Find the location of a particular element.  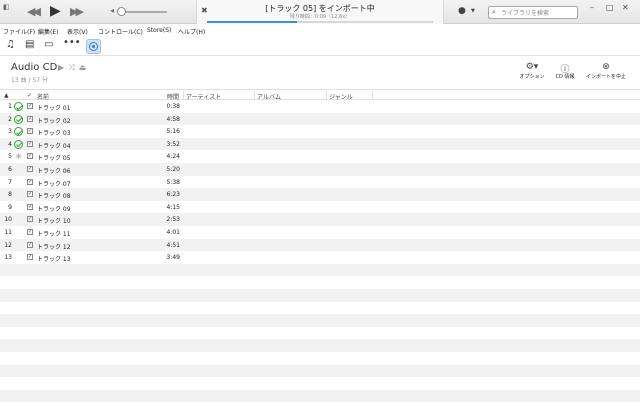

importing-spinner-icon: ✳ is located at coordinates (18, 157).